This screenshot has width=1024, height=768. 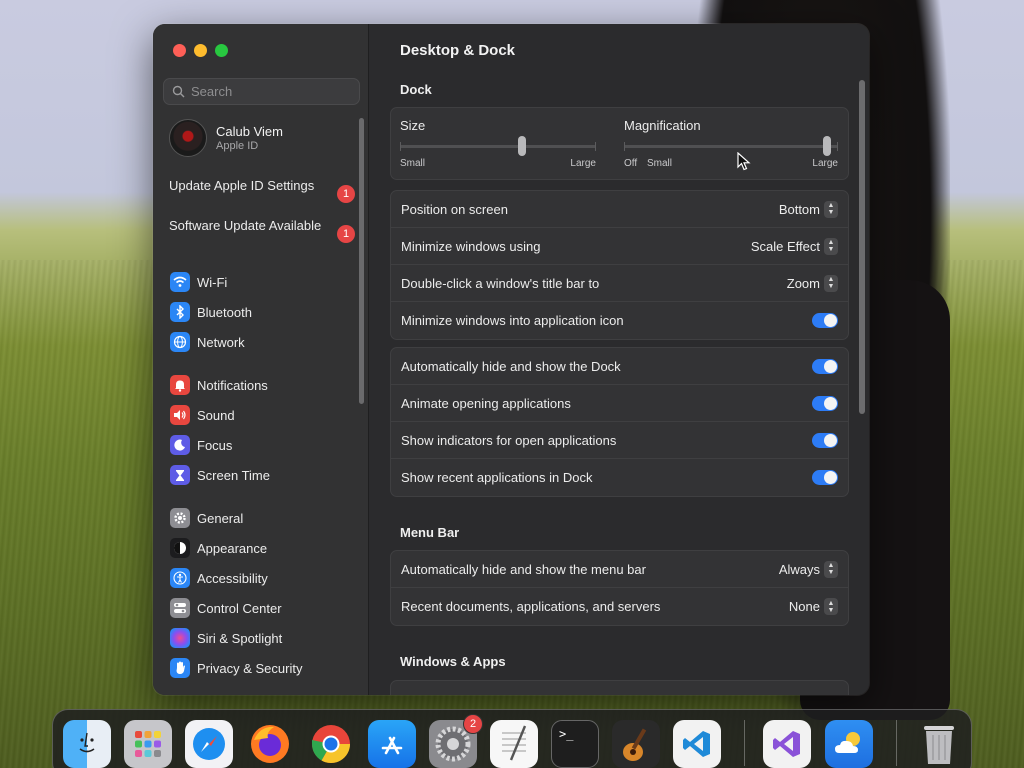 What do you see at coordinates (239, 608) in the screenshot?
I see `sidebar-item-label: Control Center` at bounding box center [239, 608].